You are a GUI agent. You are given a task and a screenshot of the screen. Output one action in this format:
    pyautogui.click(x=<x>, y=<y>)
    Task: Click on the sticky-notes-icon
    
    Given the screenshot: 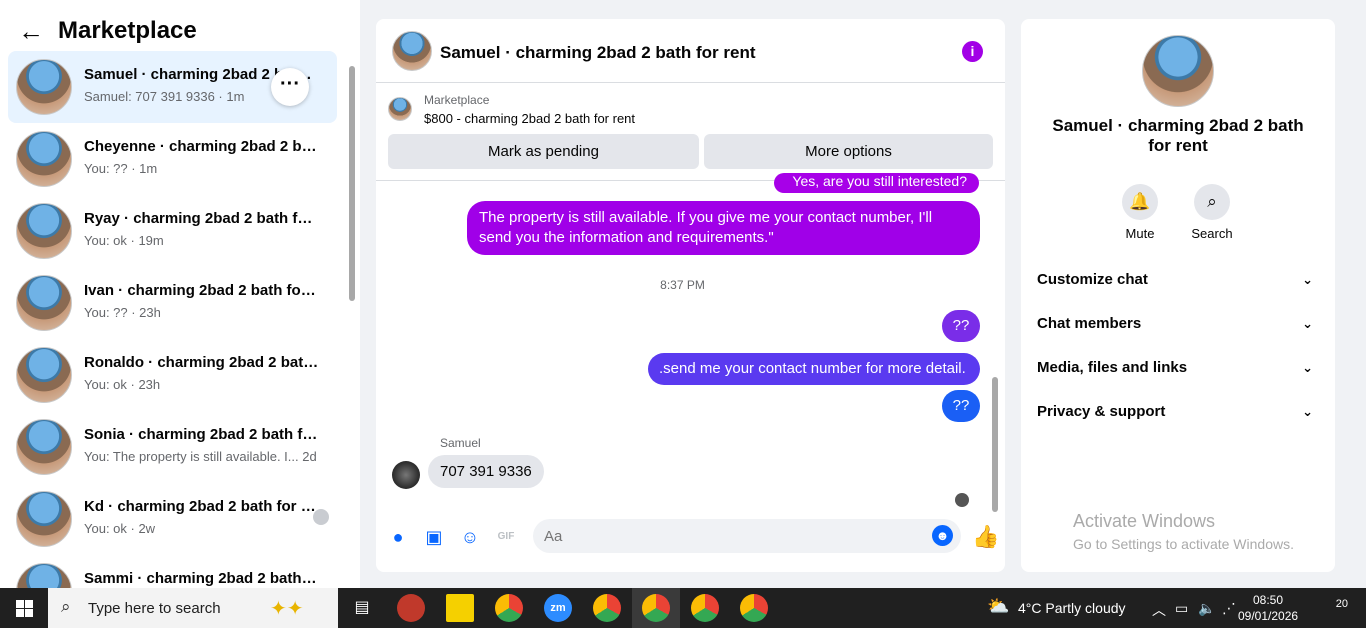 What is the action you would take?
    pyautogui.click(x=460, y=608)
    